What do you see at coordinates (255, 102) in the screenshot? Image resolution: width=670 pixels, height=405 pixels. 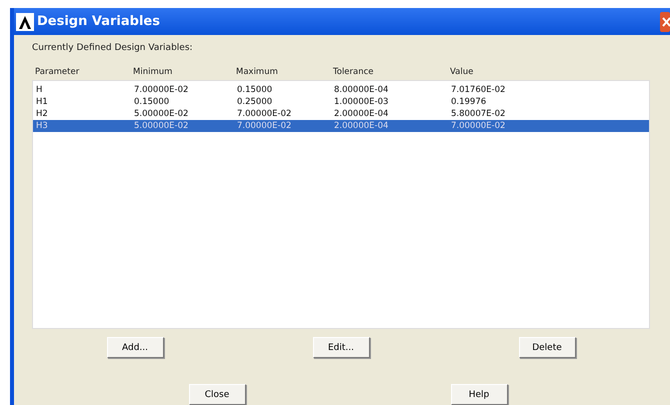 I see `table-cell-text: 0.25000` at bounding box center [255, 102].